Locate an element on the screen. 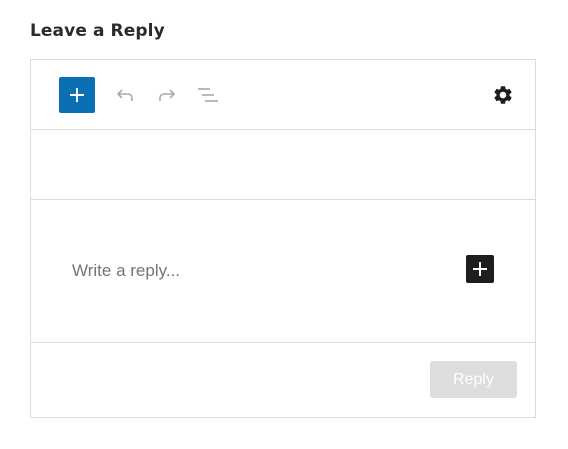 This screenshot has height=449, width=568. redo-icon is located at coordinates (167, 95).